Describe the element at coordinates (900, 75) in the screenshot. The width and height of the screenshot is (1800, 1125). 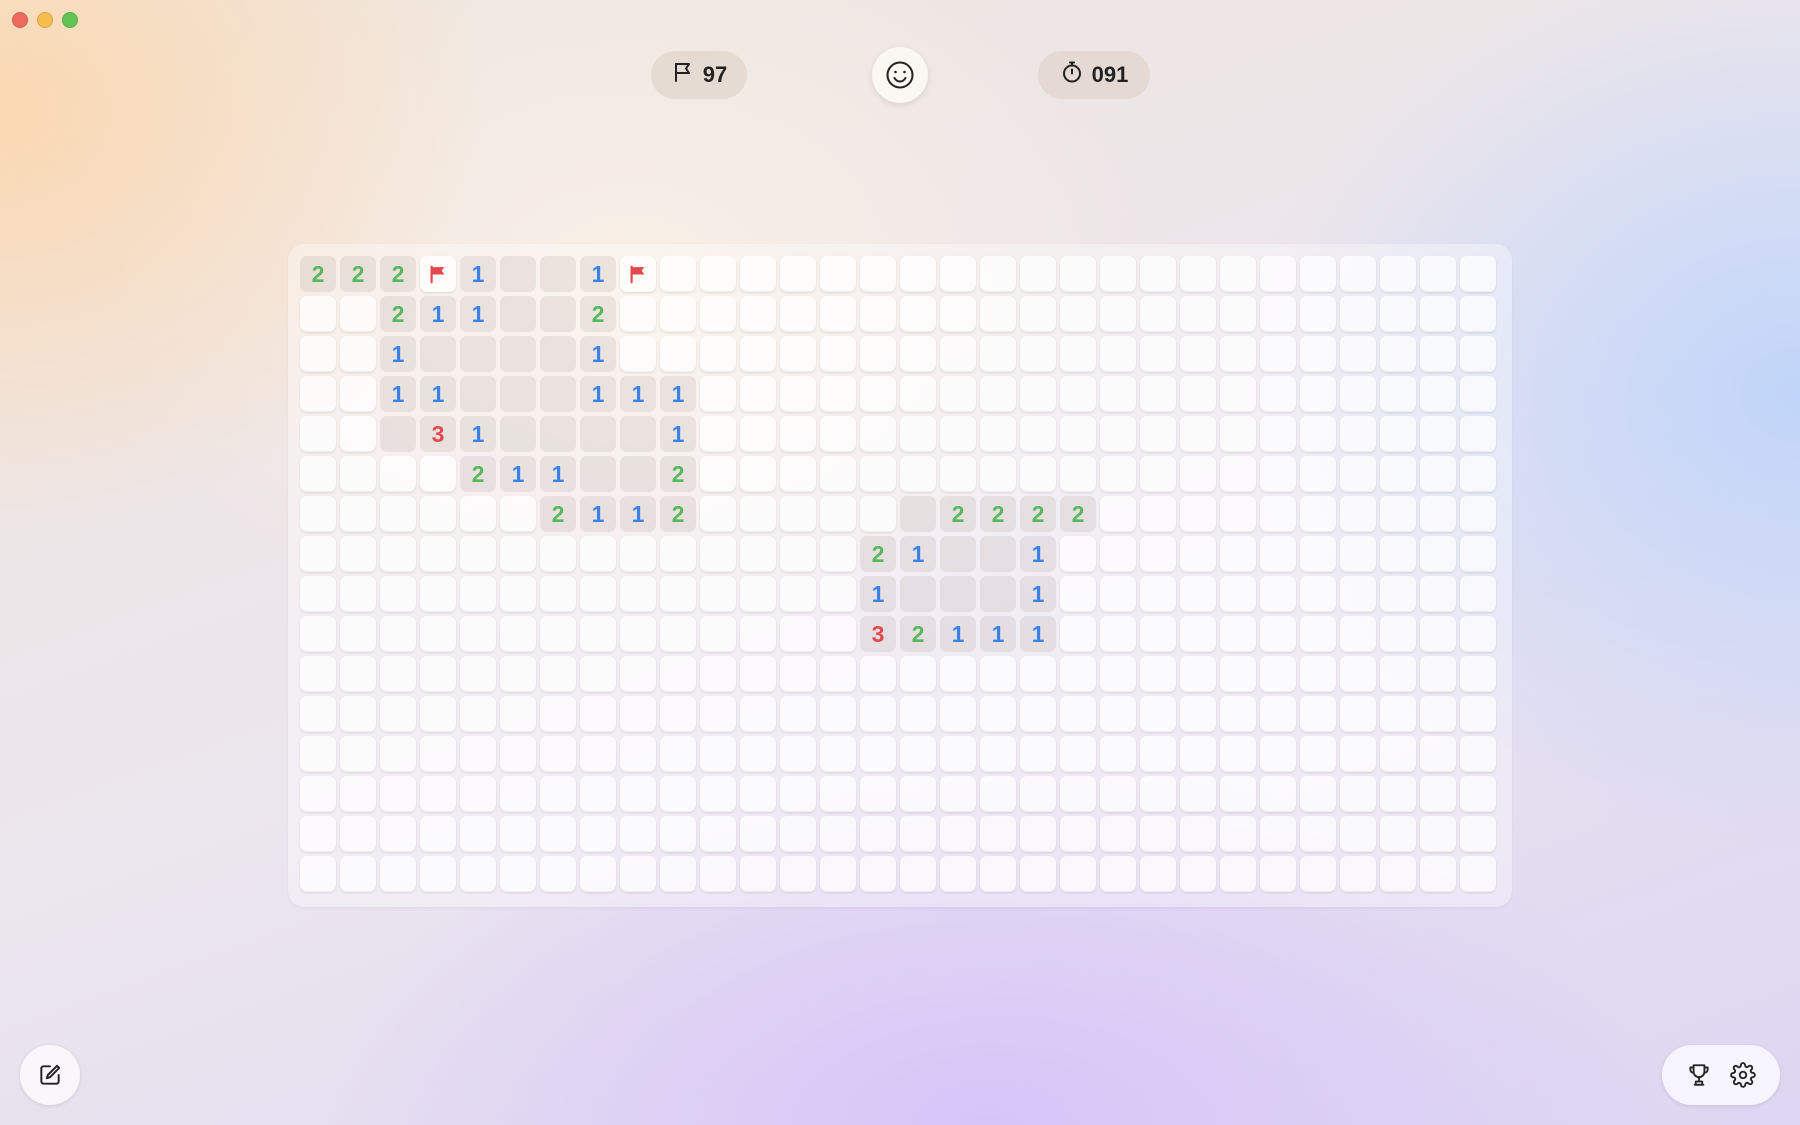
I see `new-game-face-button` at that location.